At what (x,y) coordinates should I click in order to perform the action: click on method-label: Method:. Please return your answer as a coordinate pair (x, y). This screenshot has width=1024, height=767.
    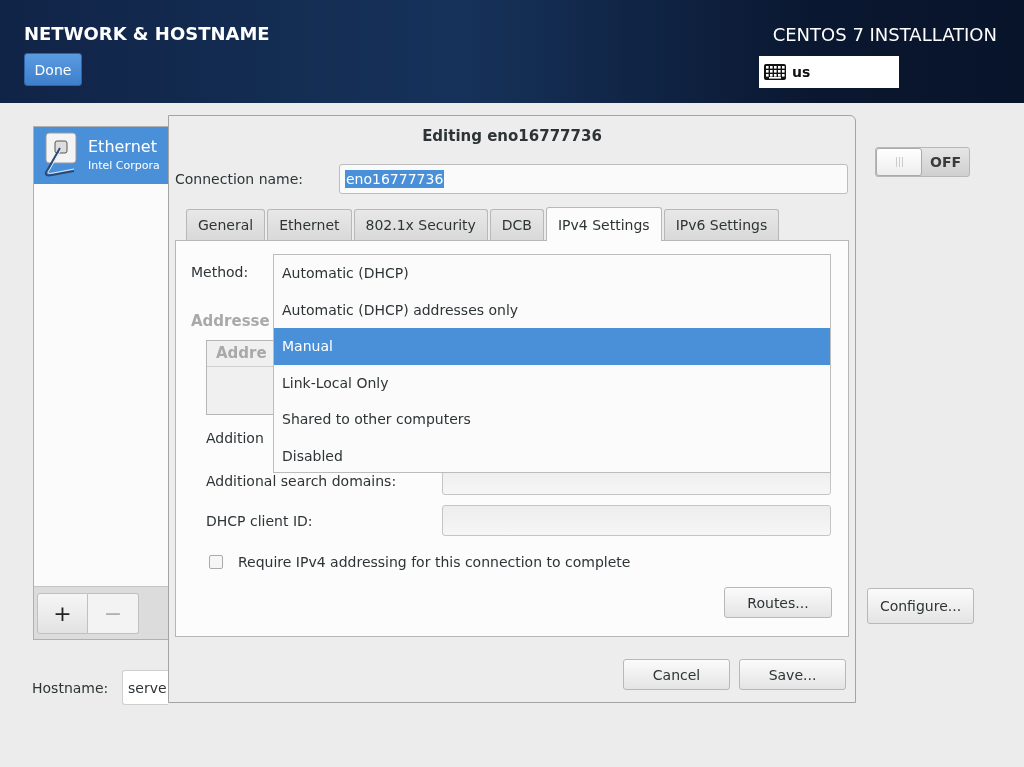
    Looking at the image, I should click on (220, 272).